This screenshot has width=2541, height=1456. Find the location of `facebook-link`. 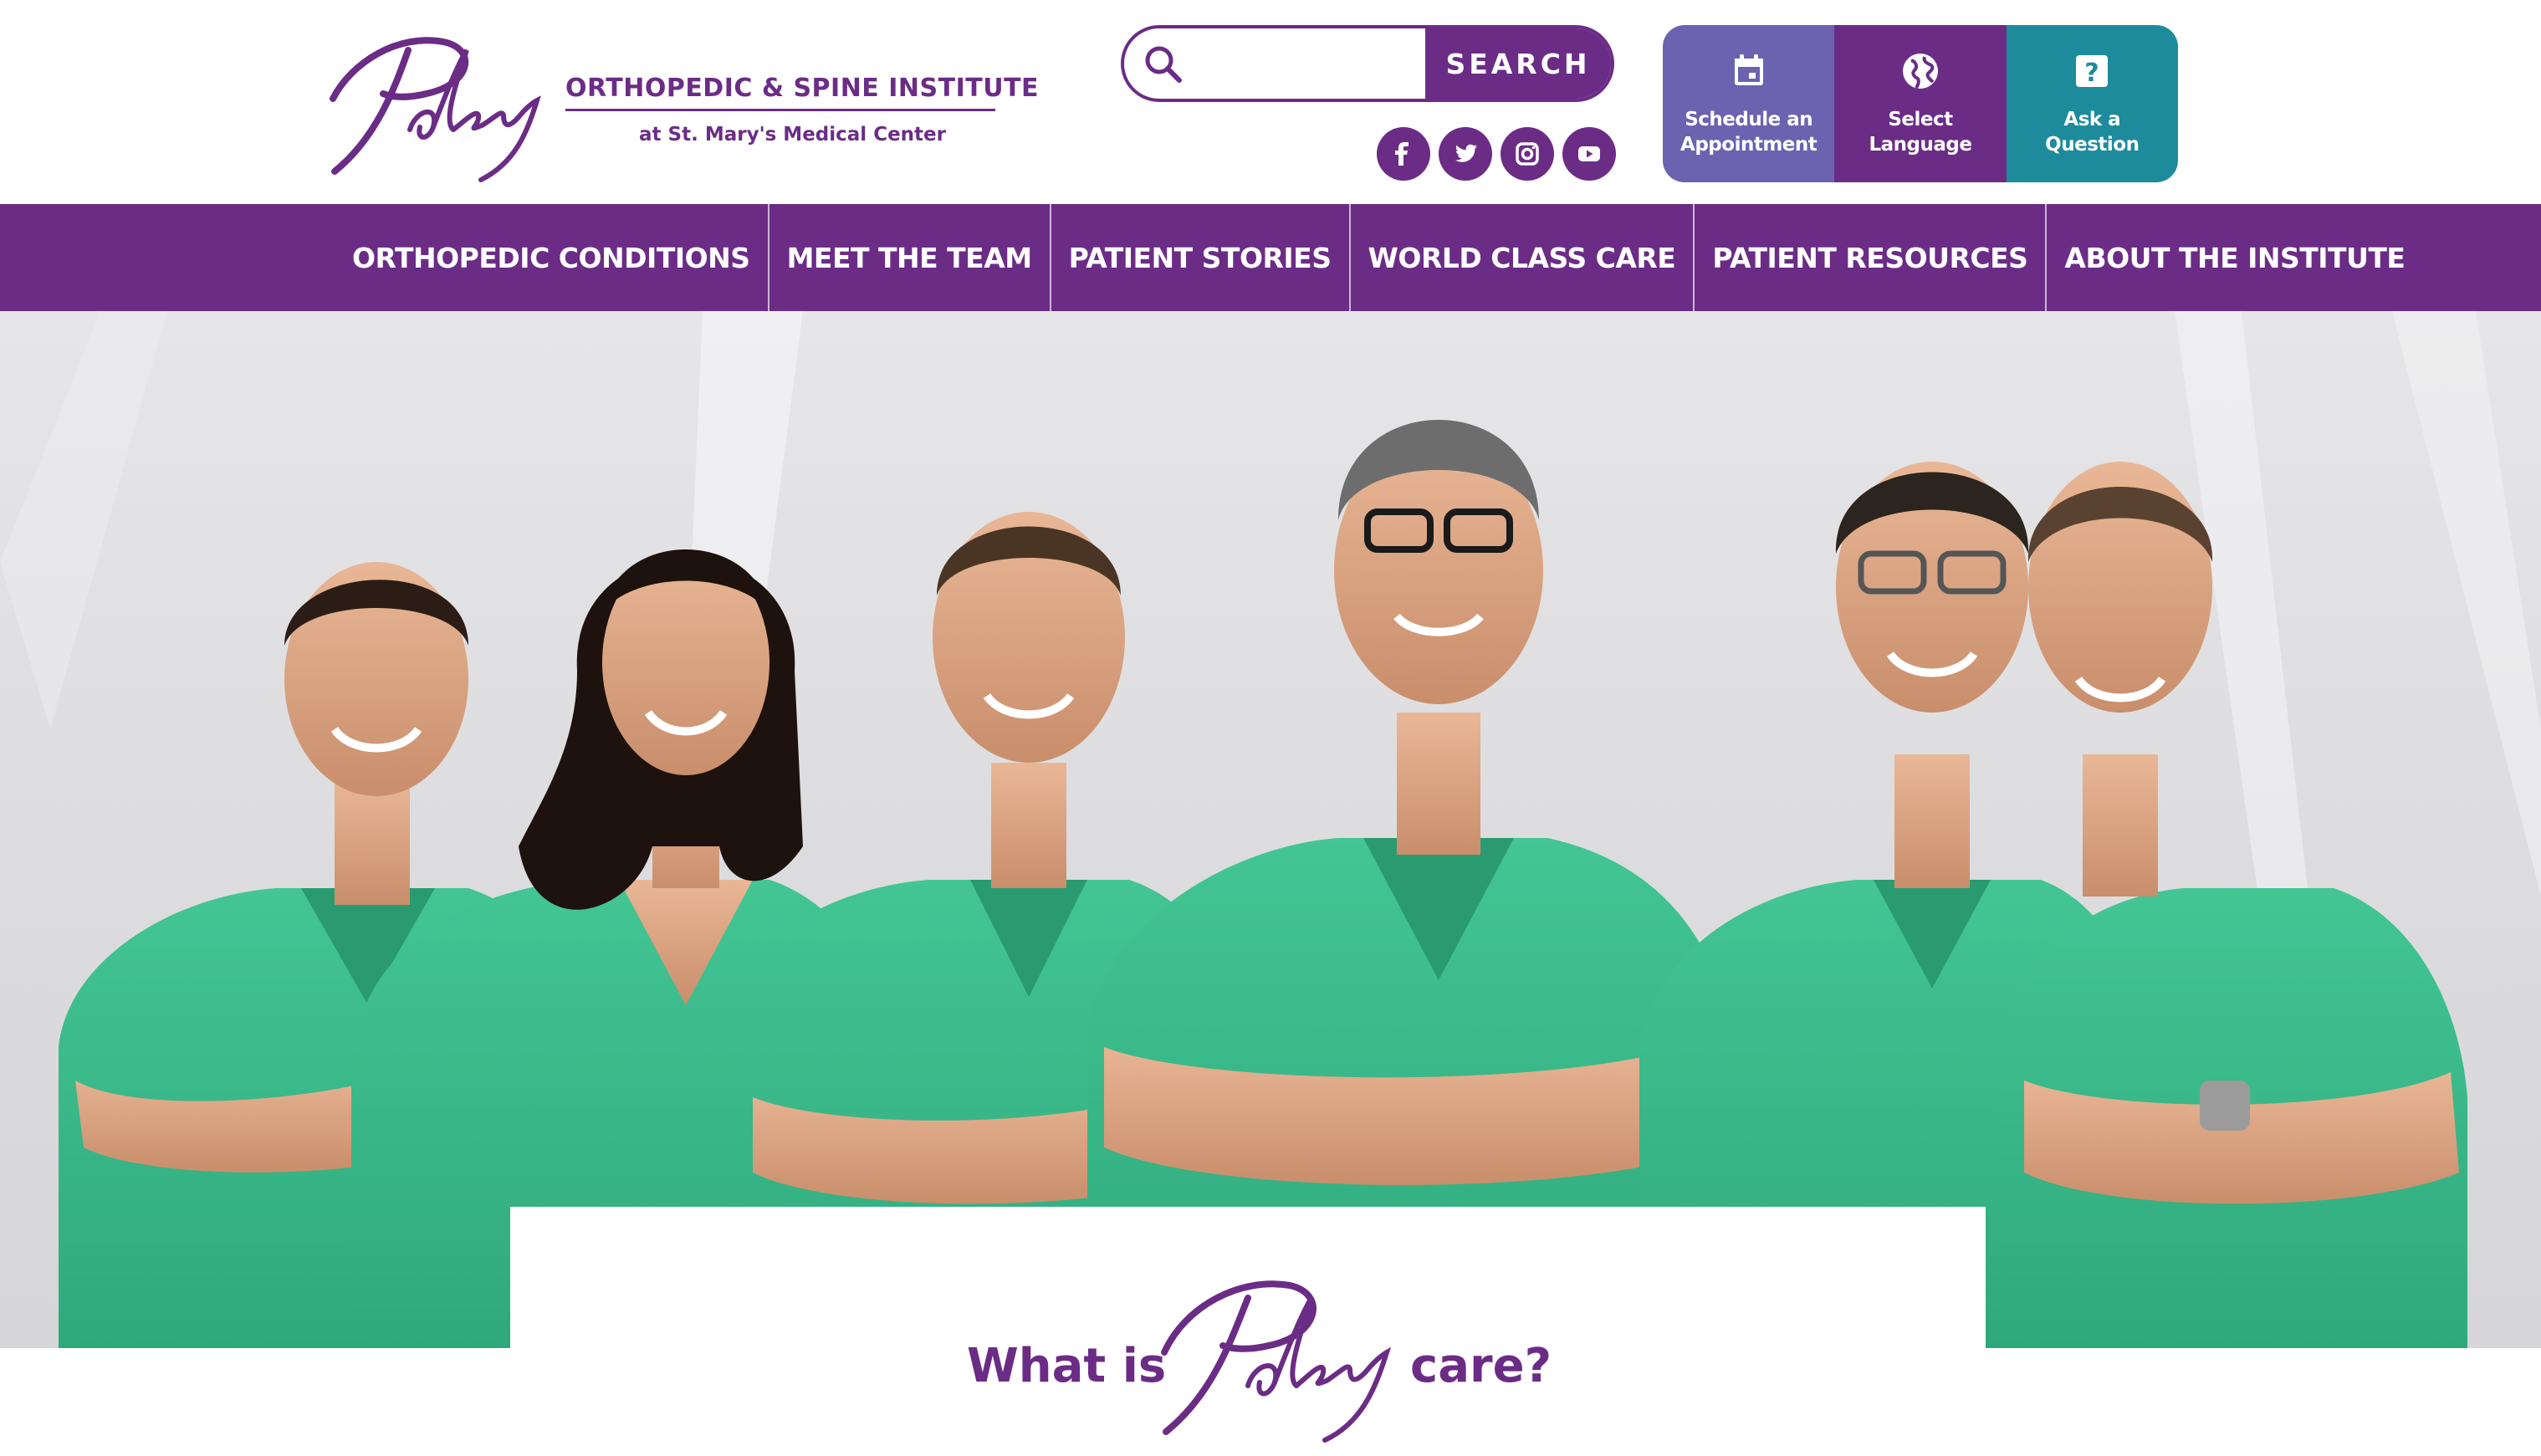

facebook-link is located at coordinates (1403, 154).